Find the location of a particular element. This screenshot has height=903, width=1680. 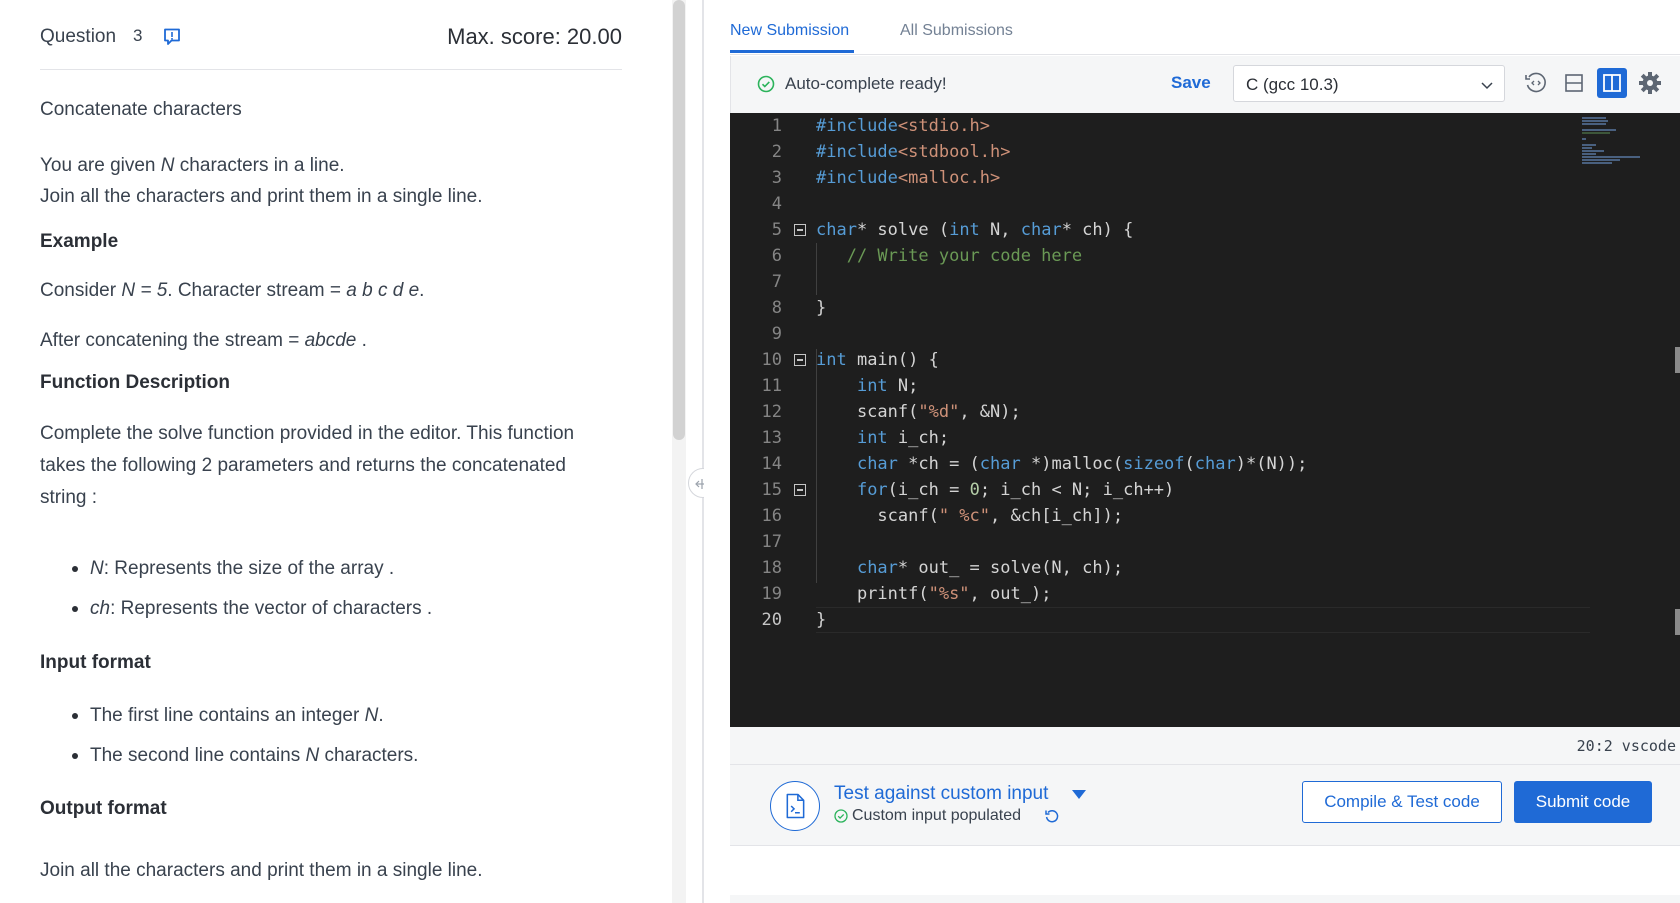

code-line: 9 is located at coordinates (776, 334).